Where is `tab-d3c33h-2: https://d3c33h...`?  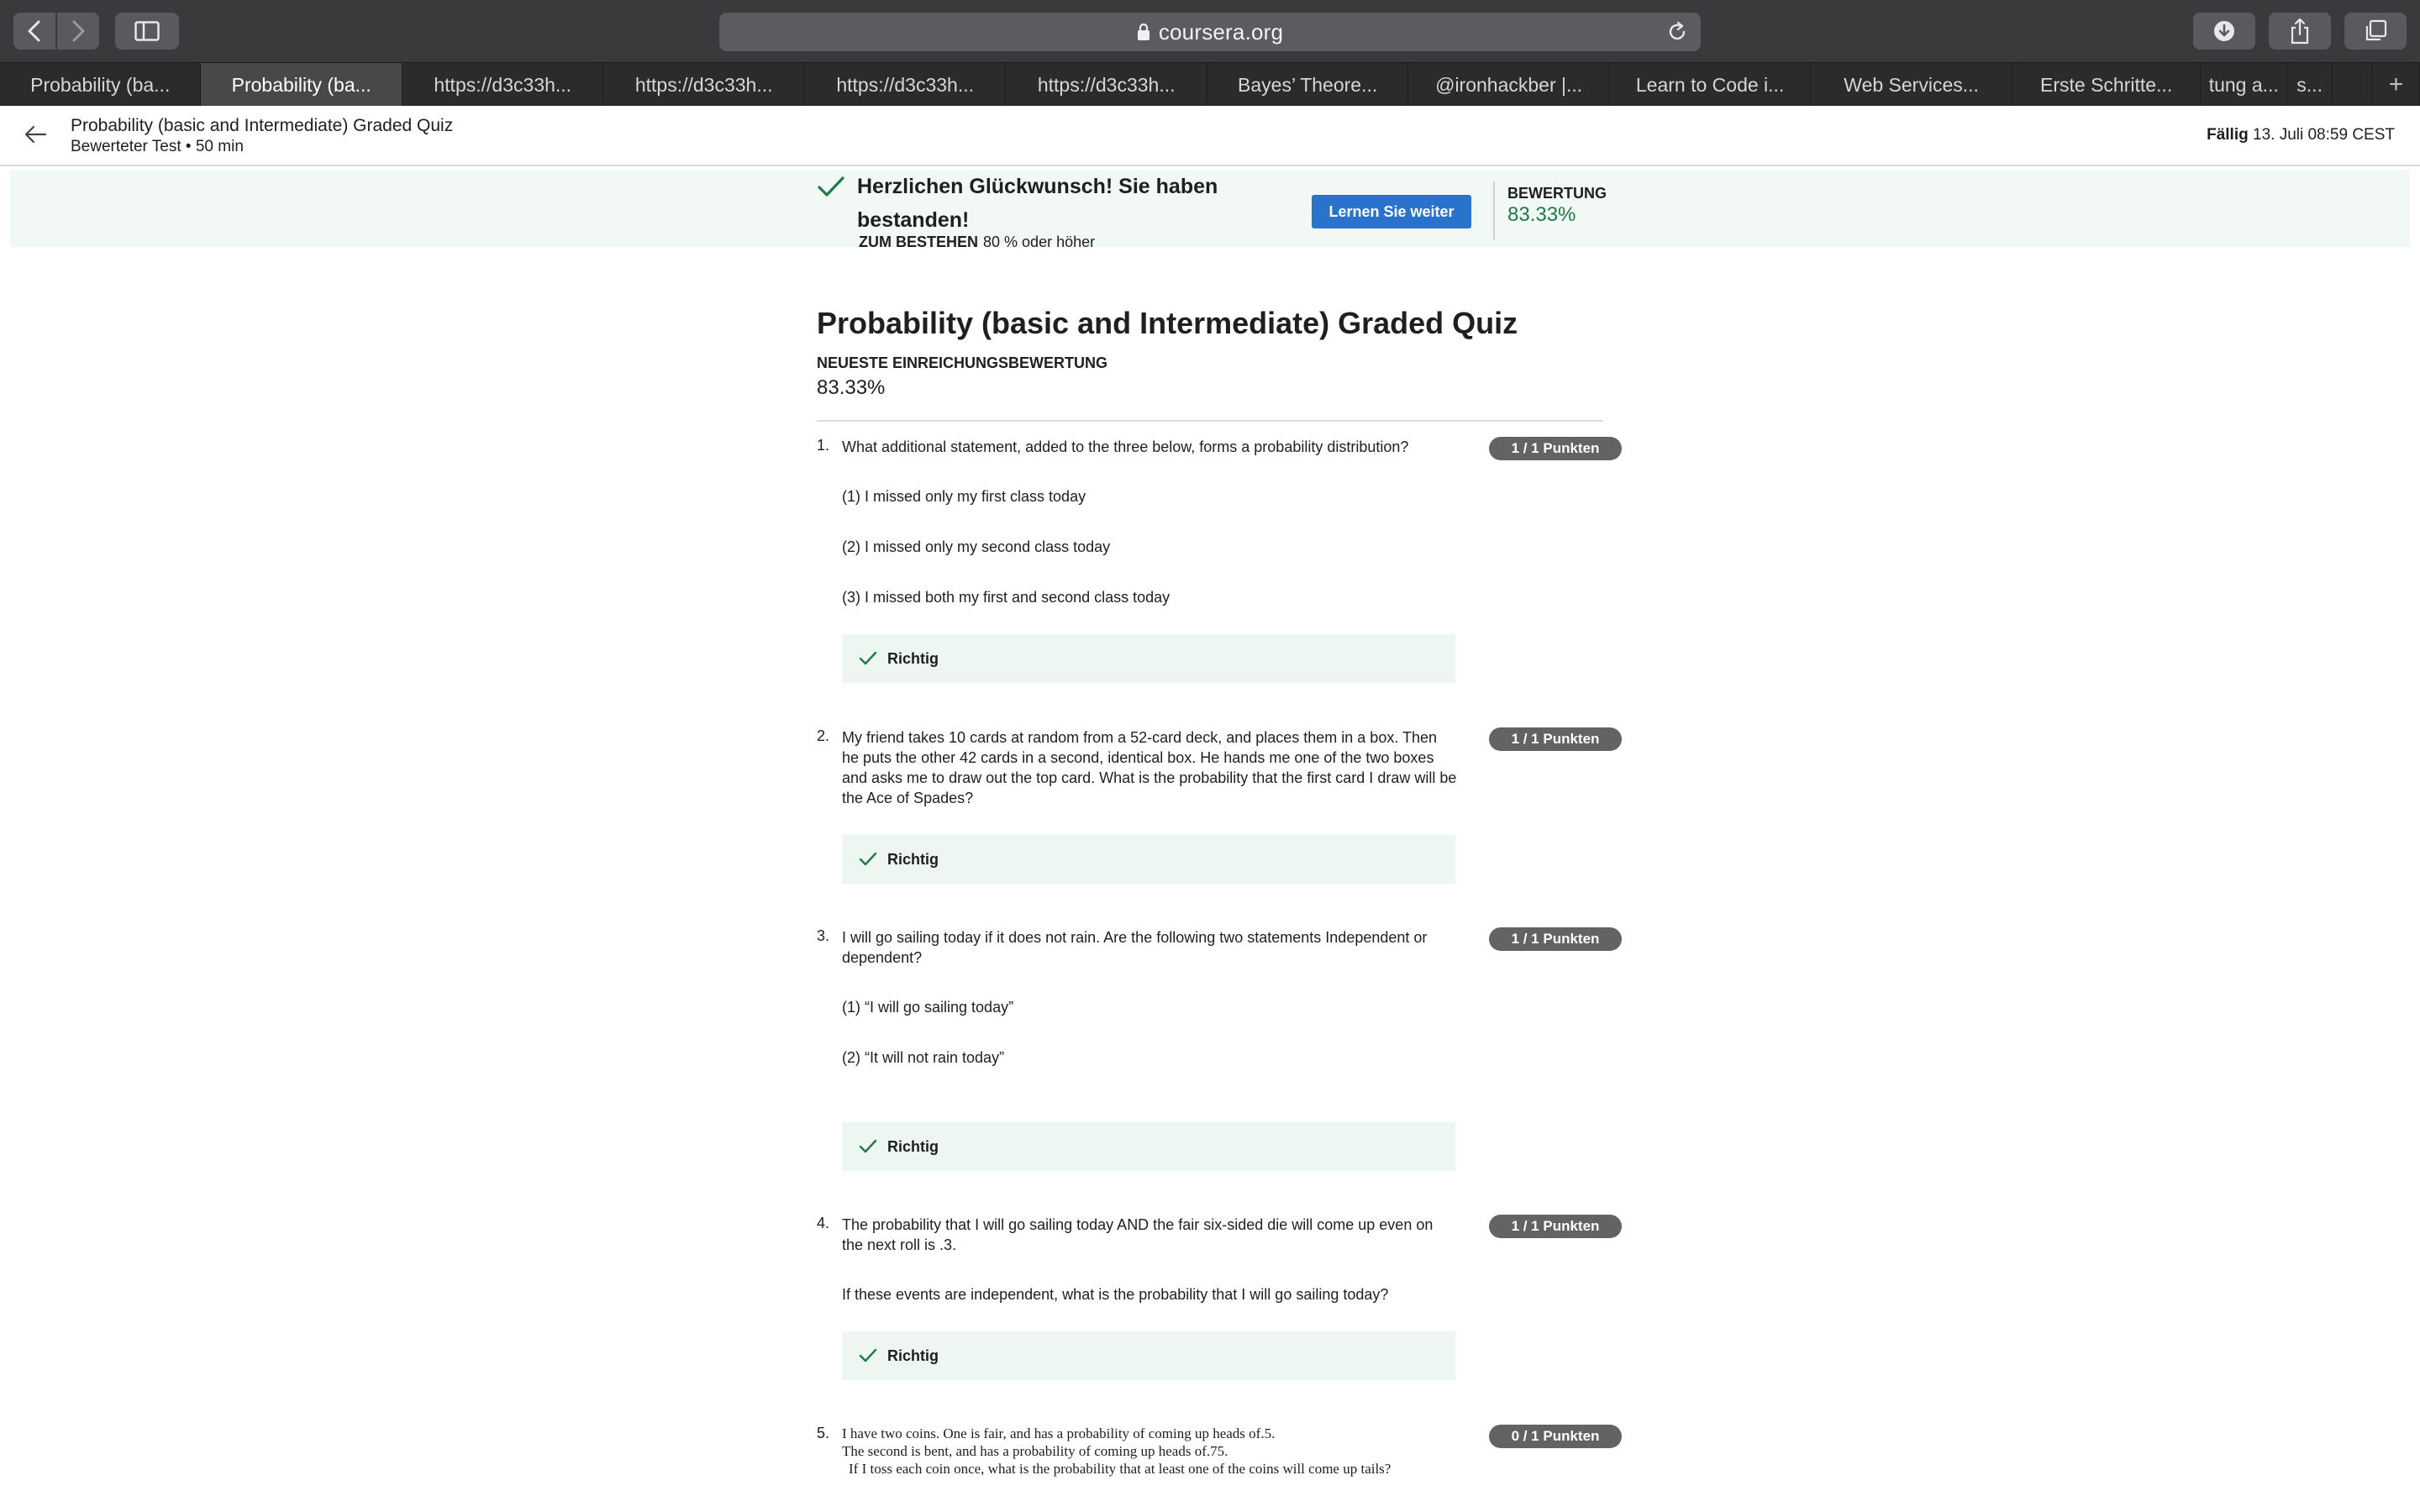
tab-d3c33h-2: https://d3c33h... is located at coordinates (704, 85).